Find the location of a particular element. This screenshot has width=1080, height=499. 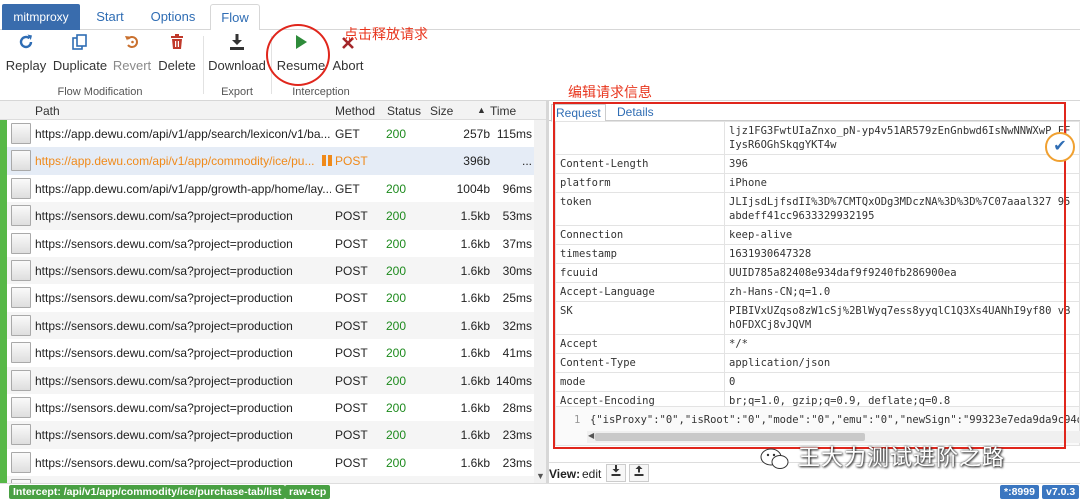

duplicate-label: Duplicate is located at coordinates (80, 65).